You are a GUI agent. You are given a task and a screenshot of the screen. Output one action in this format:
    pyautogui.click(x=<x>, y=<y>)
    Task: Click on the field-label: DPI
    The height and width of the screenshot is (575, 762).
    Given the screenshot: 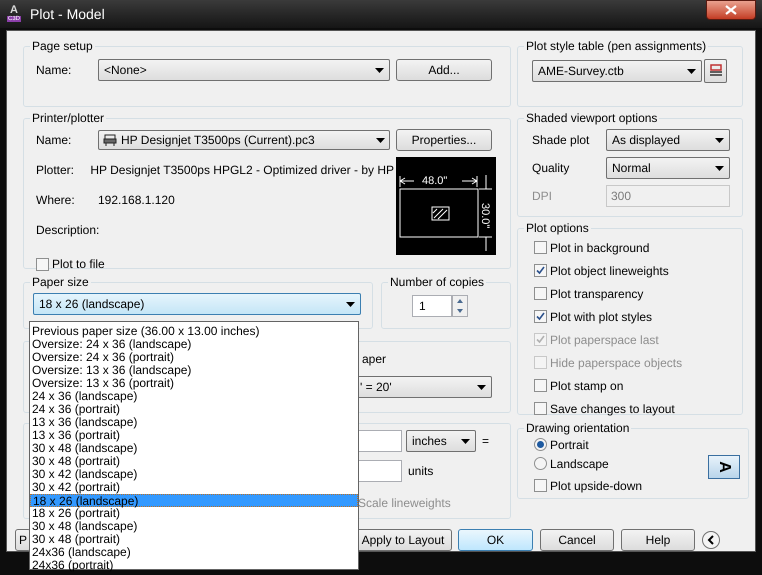 What is the action you would take?
    pyautogui.click(x=543, y=196)
    